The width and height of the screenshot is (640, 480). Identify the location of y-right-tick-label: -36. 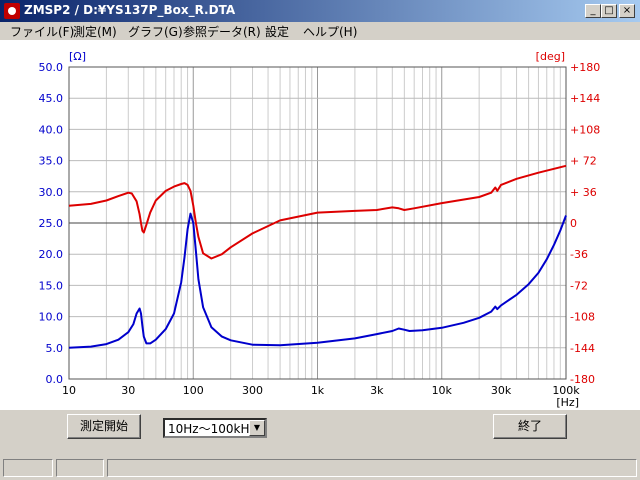
(579, 254).